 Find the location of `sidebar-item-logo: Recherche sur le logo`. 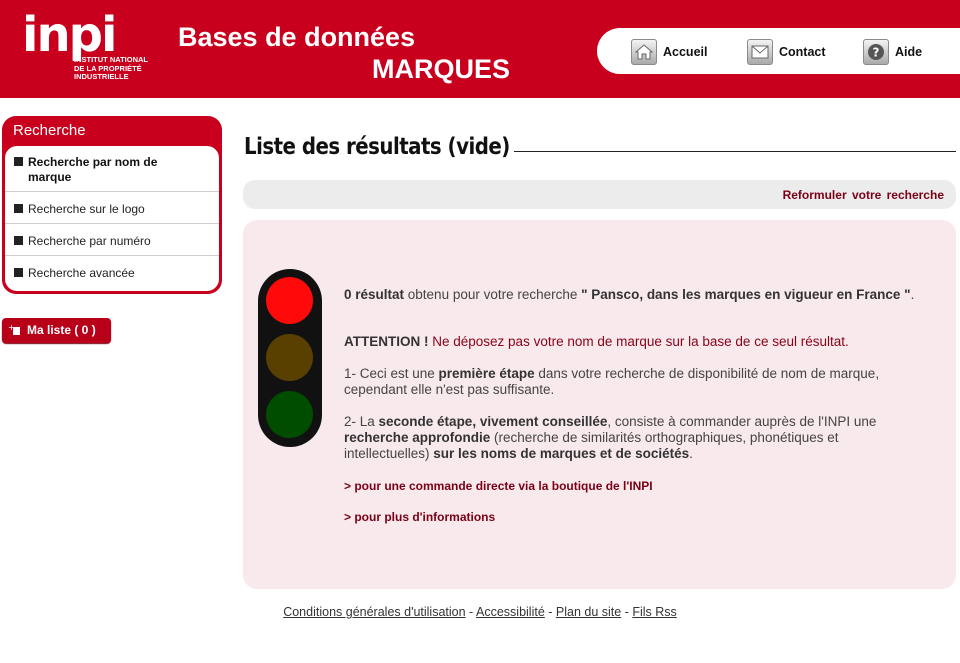

sidebar-item-logo: Recherche sur le logo is located at coordinates (112, 208).